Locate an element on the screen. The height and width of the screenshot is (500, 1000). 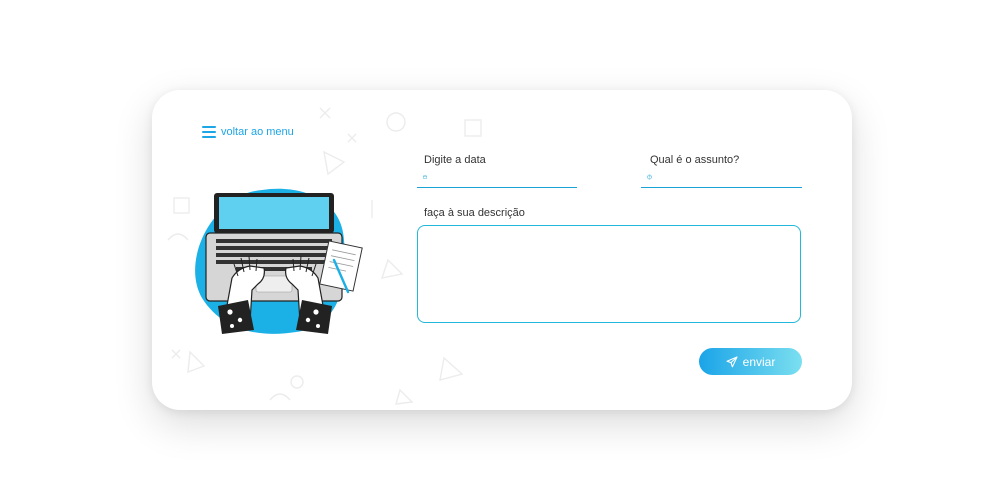
laptop-typing-illustration is located at coordinates (279, 261).